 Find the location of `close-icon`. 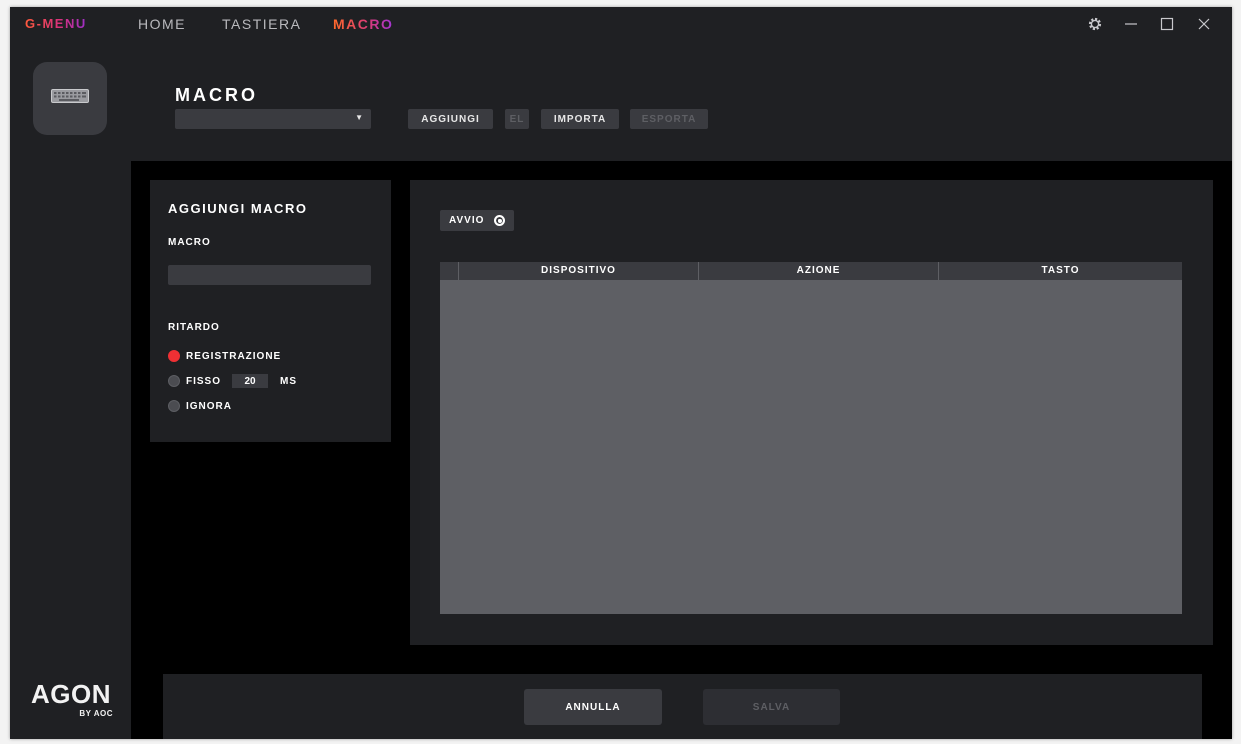

close-icon is located at coordinates (1204, 24).